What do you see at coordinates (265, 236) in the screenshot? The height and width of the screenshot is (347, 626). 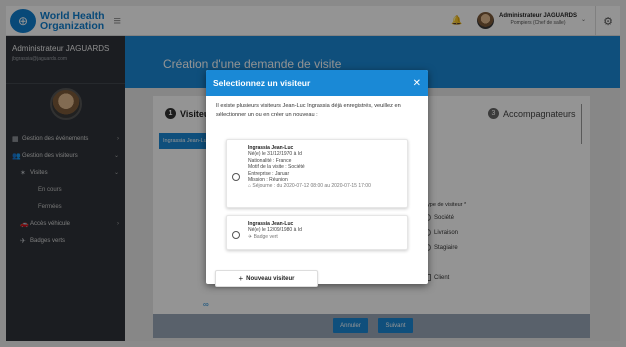 I see `visitor-badge-text: Badge vert` at bounding box center [265, 236].